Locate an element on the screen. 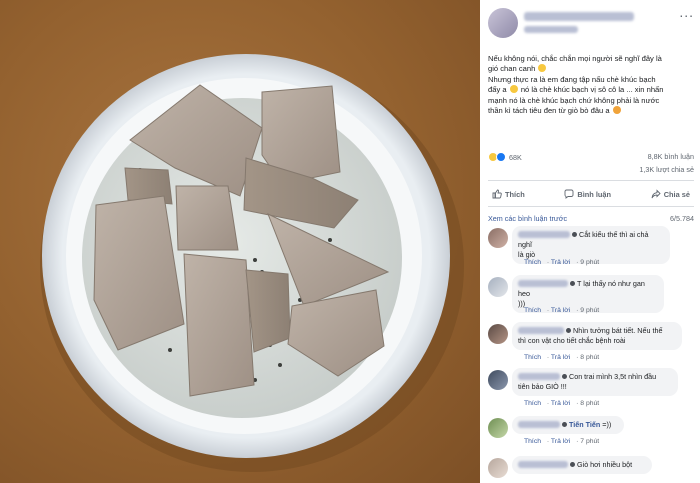 Image resolution: width=700 pixels, height=483 pixels. comment-text: Giò hơi nhiều bột is located at coordinates (605, 464).